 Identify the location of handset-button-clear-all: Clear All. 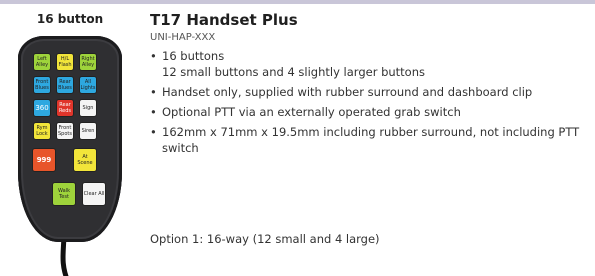
(94, 194).